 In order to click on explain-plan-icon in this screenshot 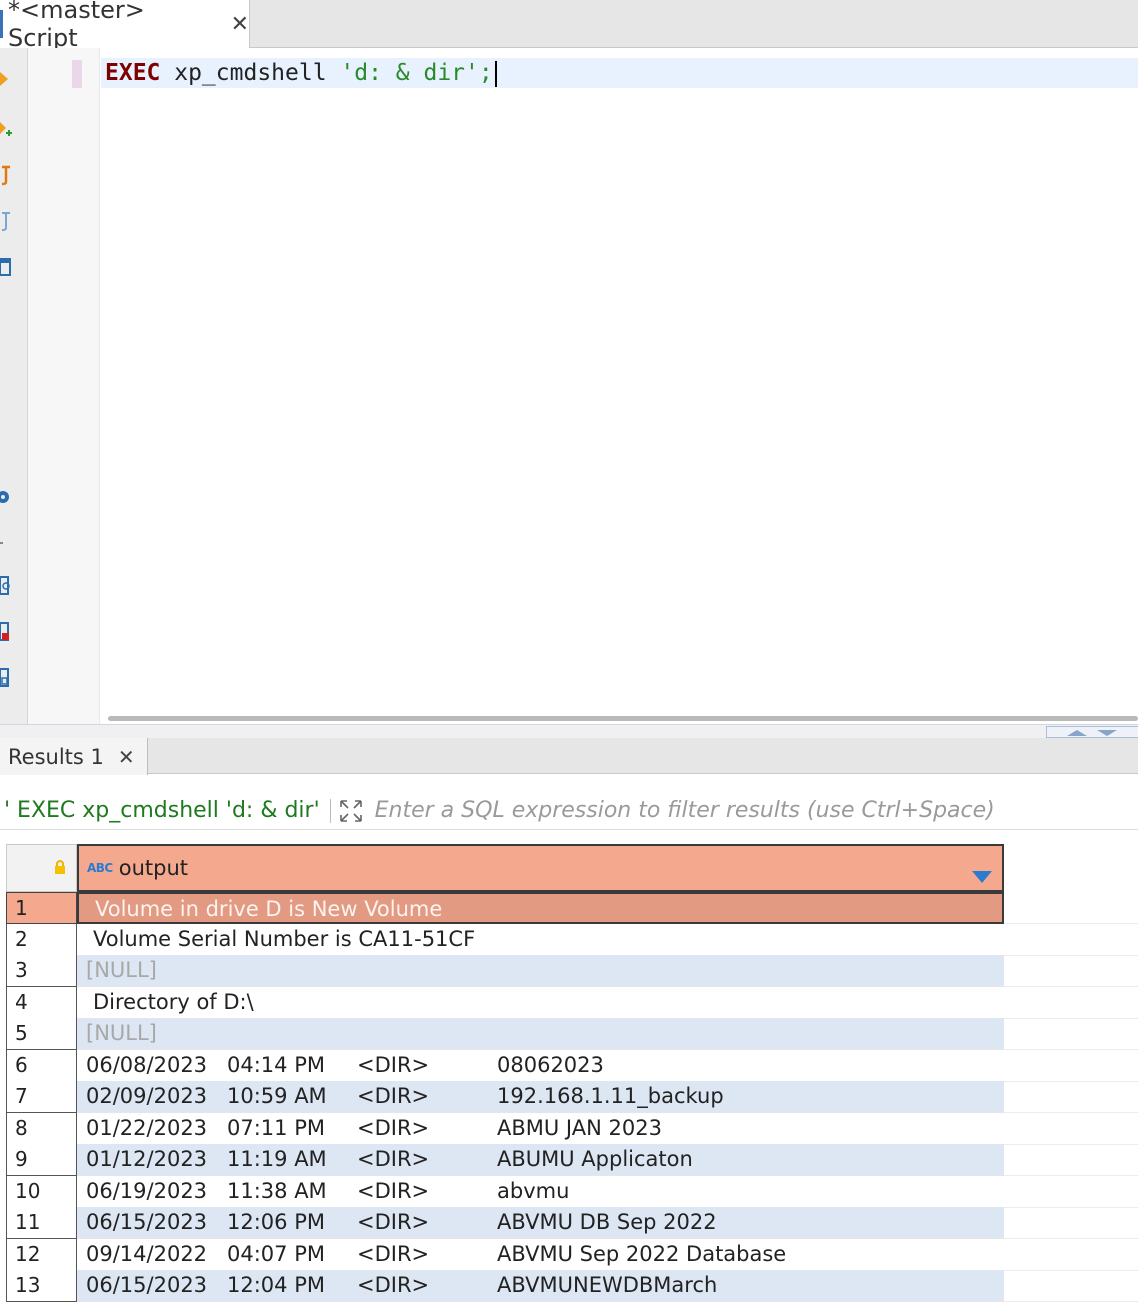, I will do `click(6, 221)`.